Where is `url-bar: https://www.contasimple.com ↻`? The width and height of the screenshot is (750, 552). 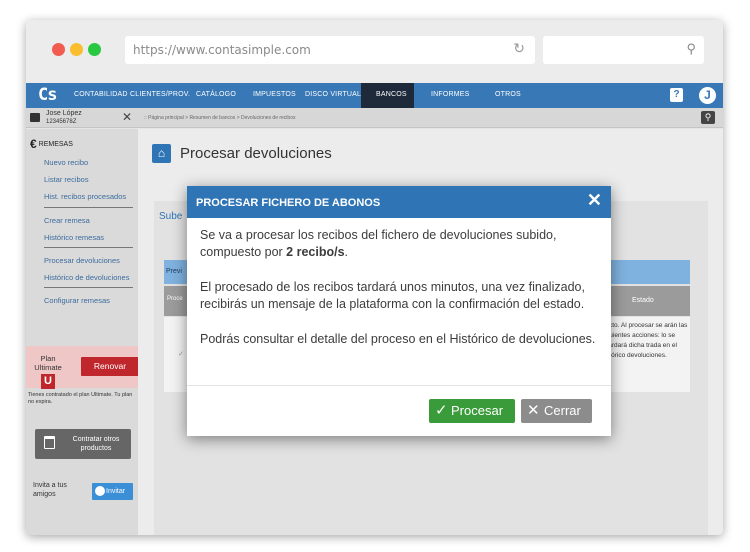
url-bar: https://www.contasimple.com ↻ is located at coordinates (330, 50).